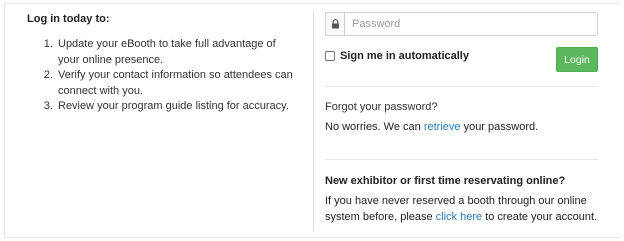  What do you see at coordinates (404, 56) in the screenshot?
I see `remember-label: Sign me in automatically` at bounding box center [404, 56].